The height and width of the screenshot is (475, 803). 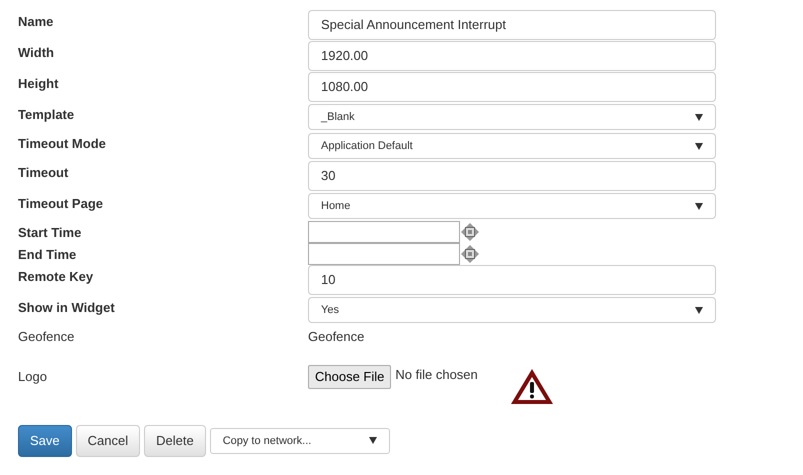 What do you see at coordinates (532, 386) in the screenshot?
I see `warning-icon` at bounding box center [532, 386].